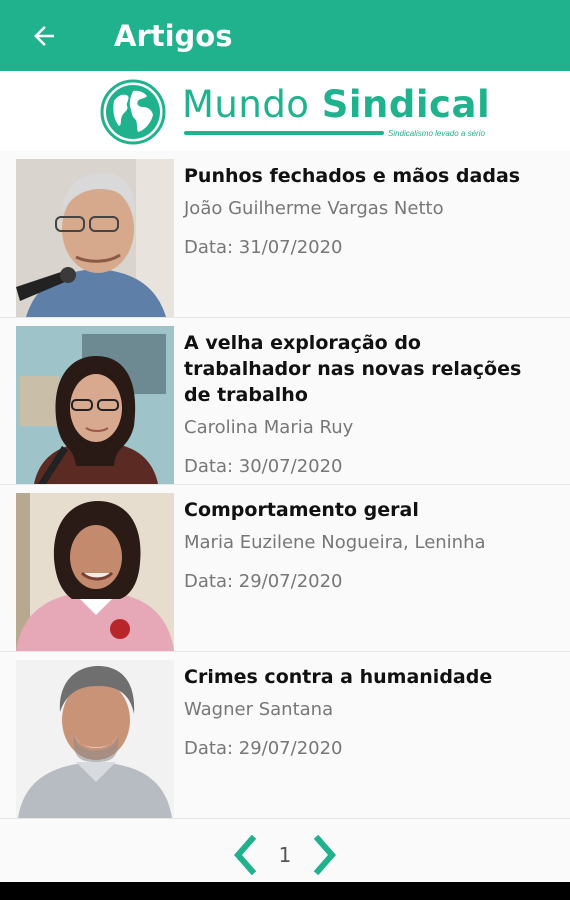 This screenshot has height=900, width=570. I want to click on logo-wordmark: Mundo Sindical, so click(336, 104).